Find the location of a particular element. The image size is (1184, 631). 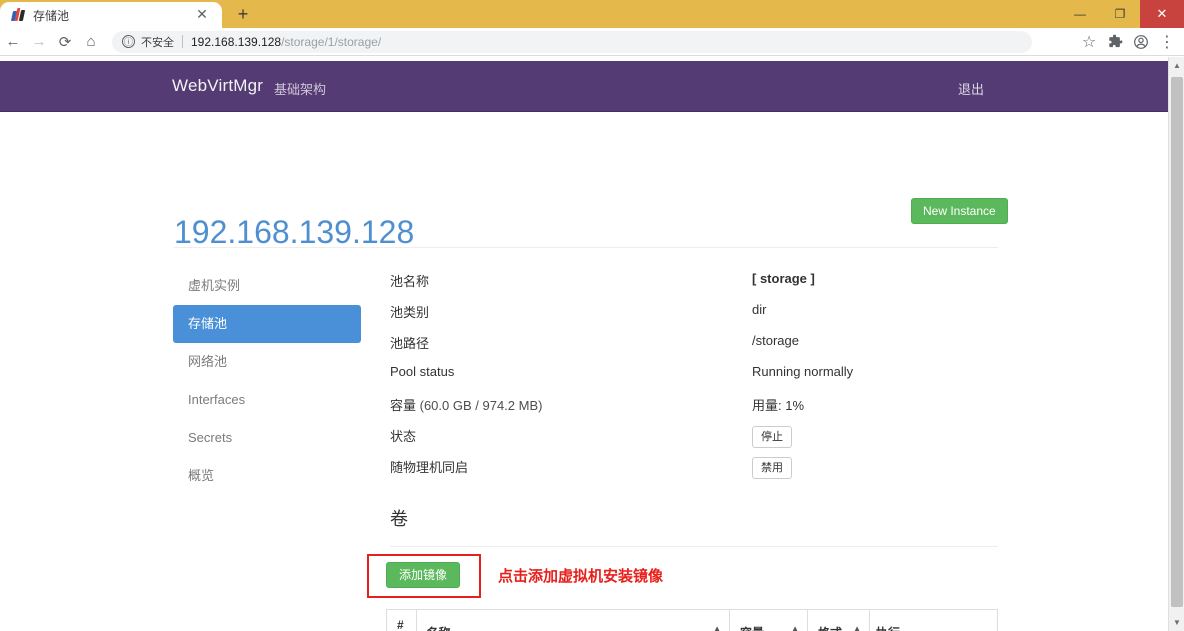

url-path: /storage/1/storage/ is located at coordinates (331, 41).